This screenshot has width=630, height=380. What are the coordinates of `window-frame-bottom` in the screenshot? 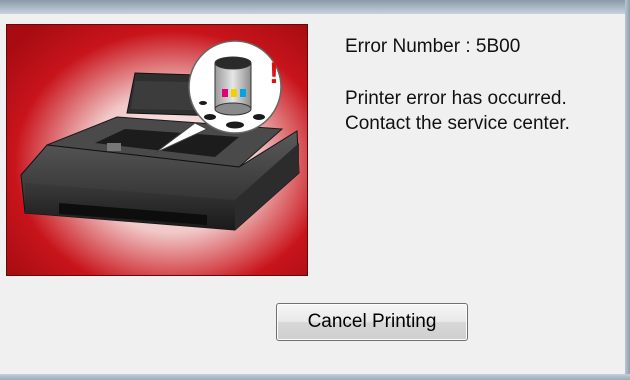 It's located at (315, 377).